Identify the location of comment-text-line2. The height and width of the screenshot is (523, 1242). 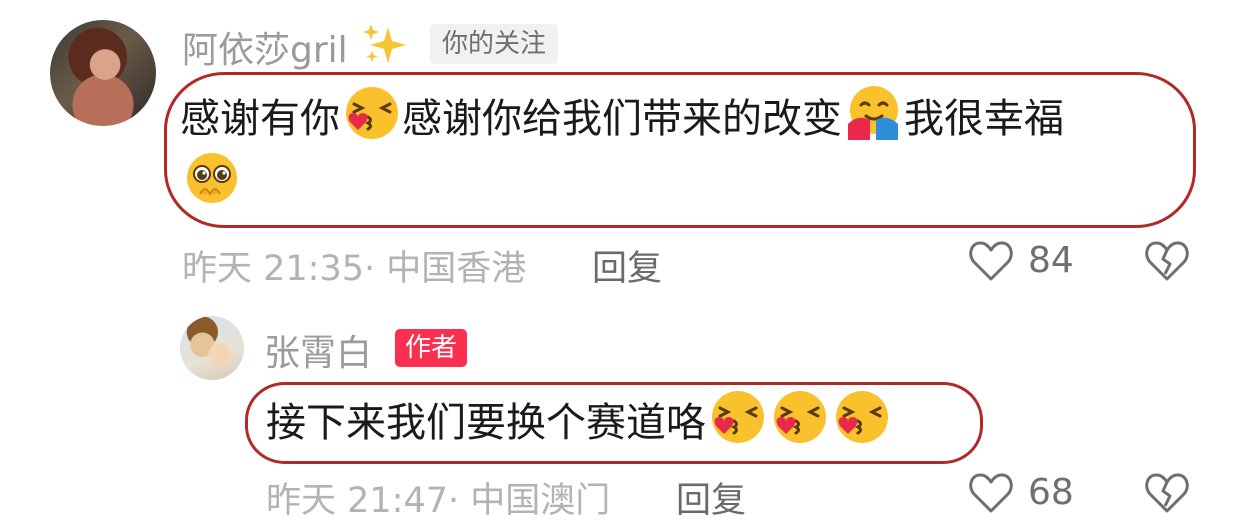
(211, 184).